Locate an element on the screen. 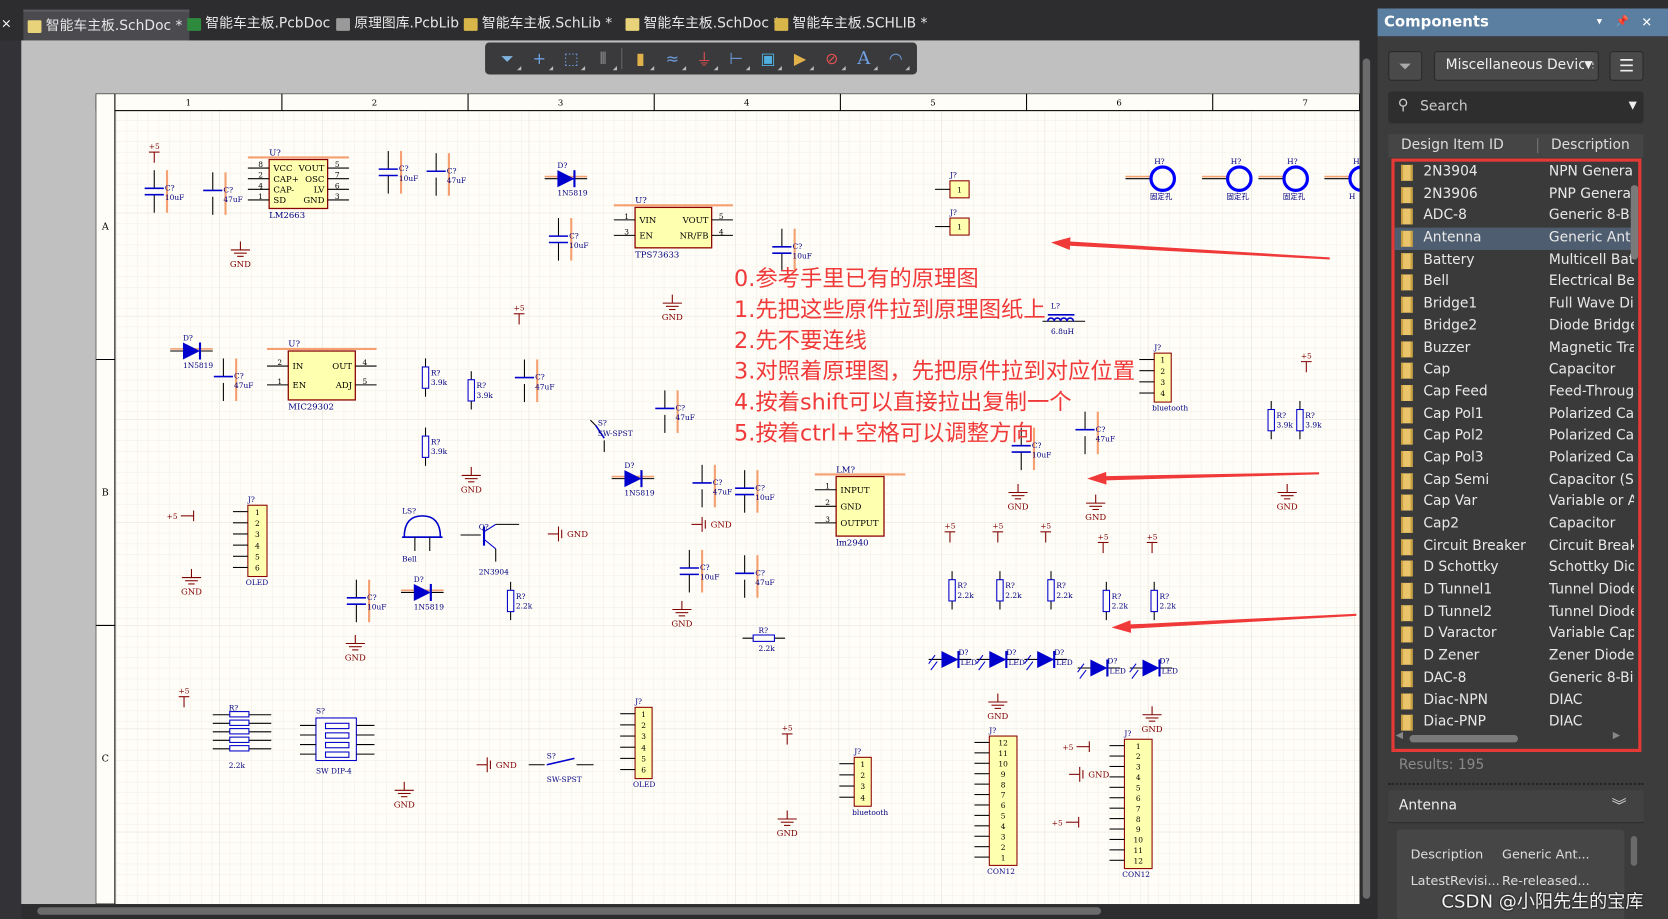  text-button: A is located at coordinates (864, 59).